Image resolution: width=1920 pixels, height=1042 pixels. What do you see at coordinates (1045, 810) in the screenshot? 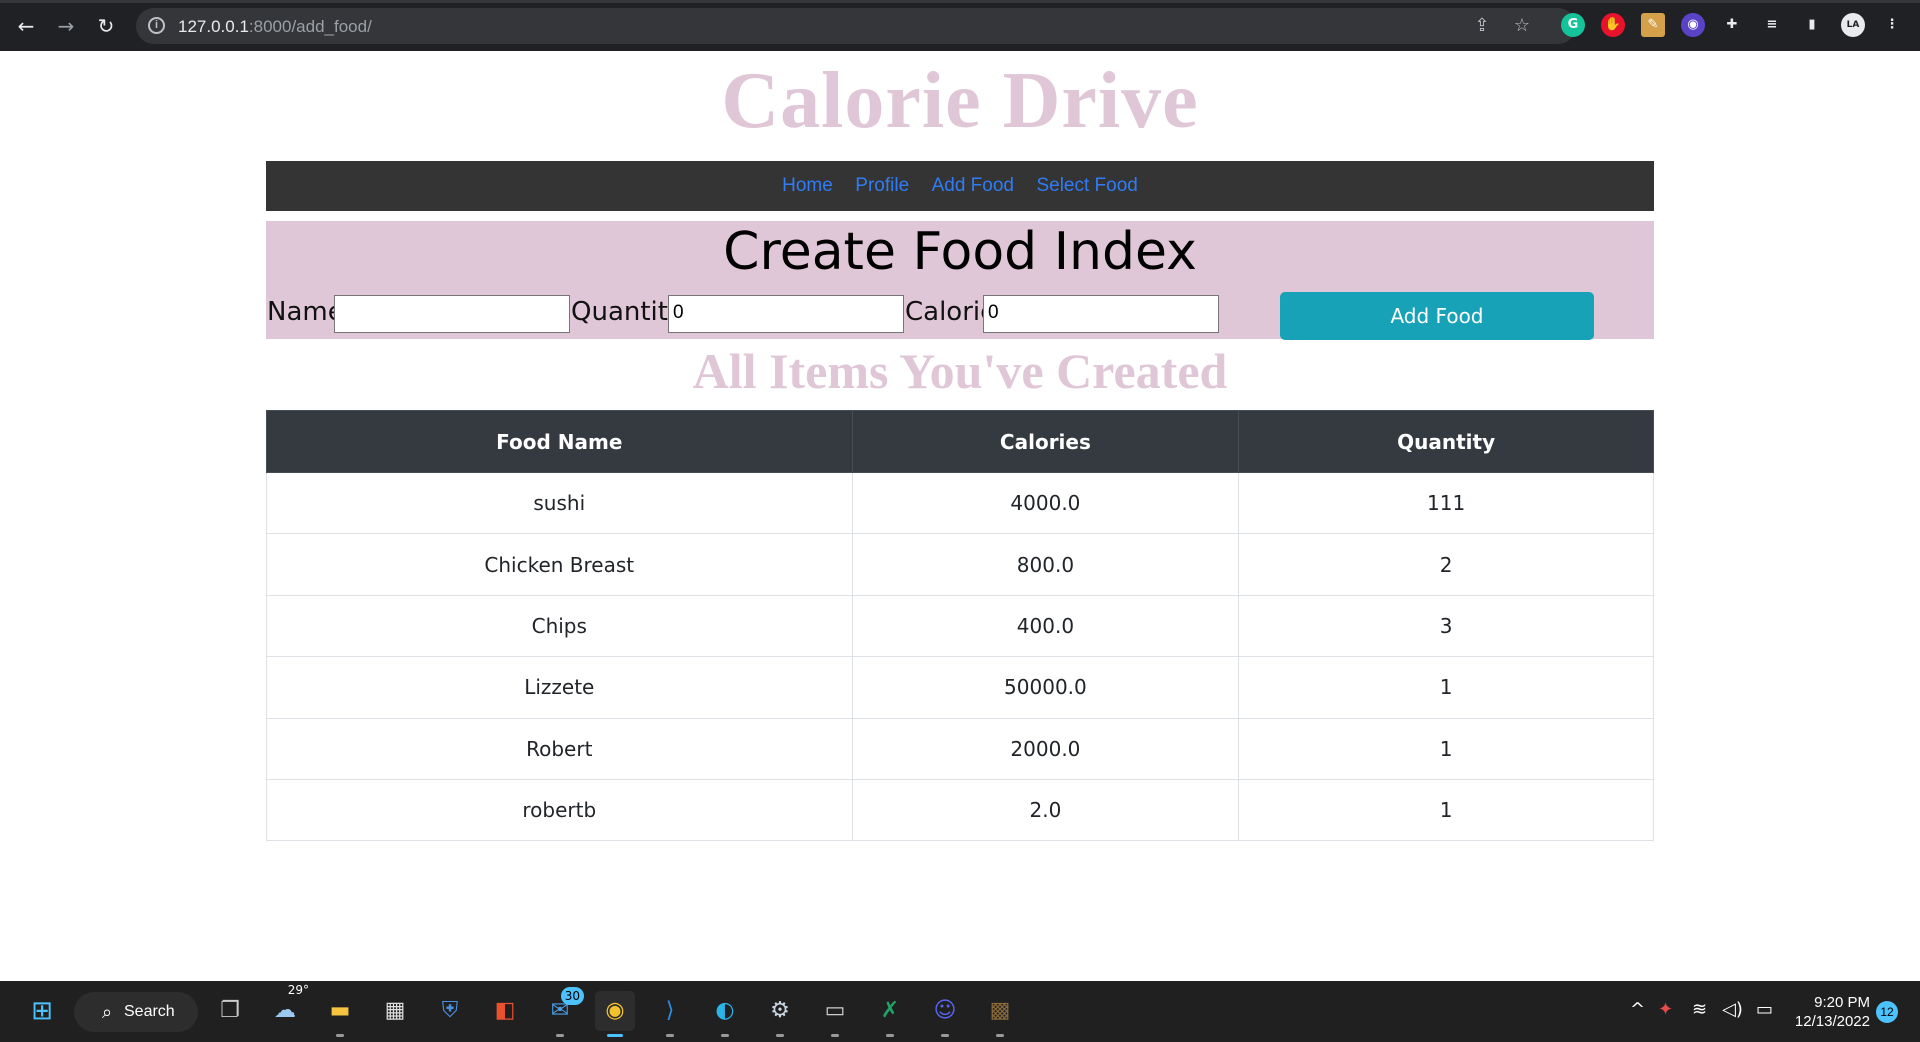
I see `calories-cell: 2.0` at bounding box center [1045, 810].